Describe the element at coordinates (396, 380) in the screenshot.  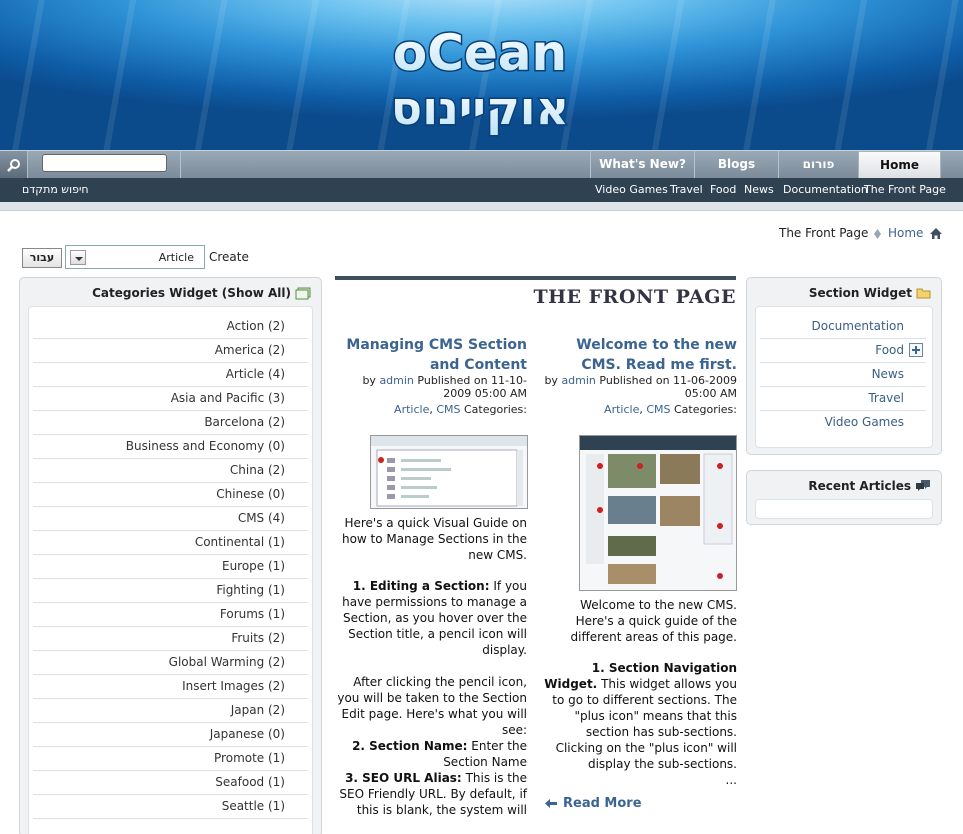
I see `article2-author: admin` at that location.